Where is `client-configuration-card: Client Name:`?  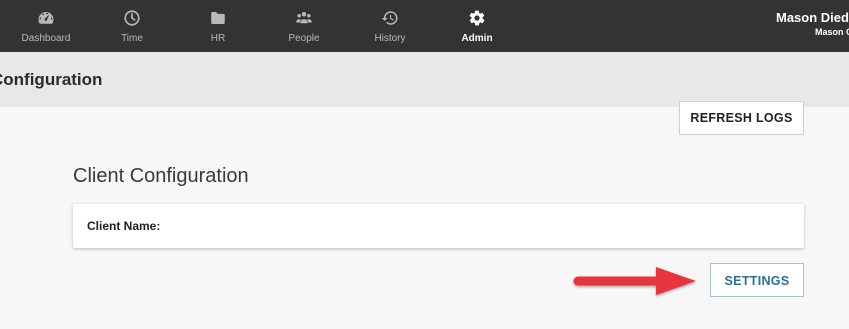
client-configuration-card: Client Name: is located at coordinates (438, 226).